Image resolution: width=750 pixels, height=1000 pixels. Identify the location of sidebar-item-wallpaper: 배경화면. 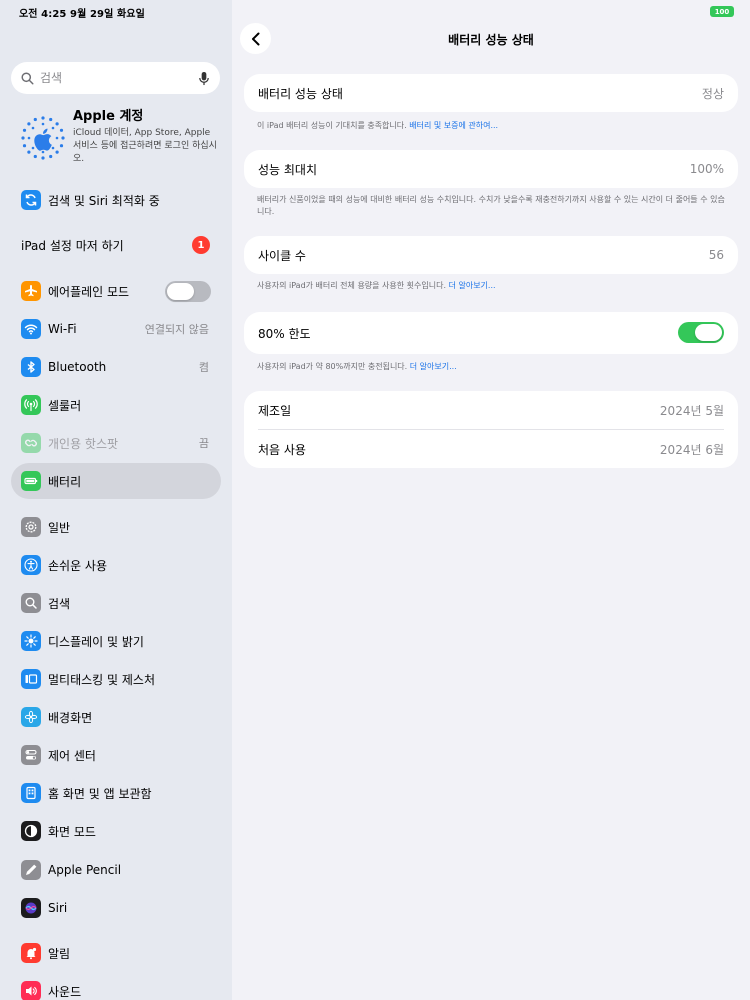
(116, 717).